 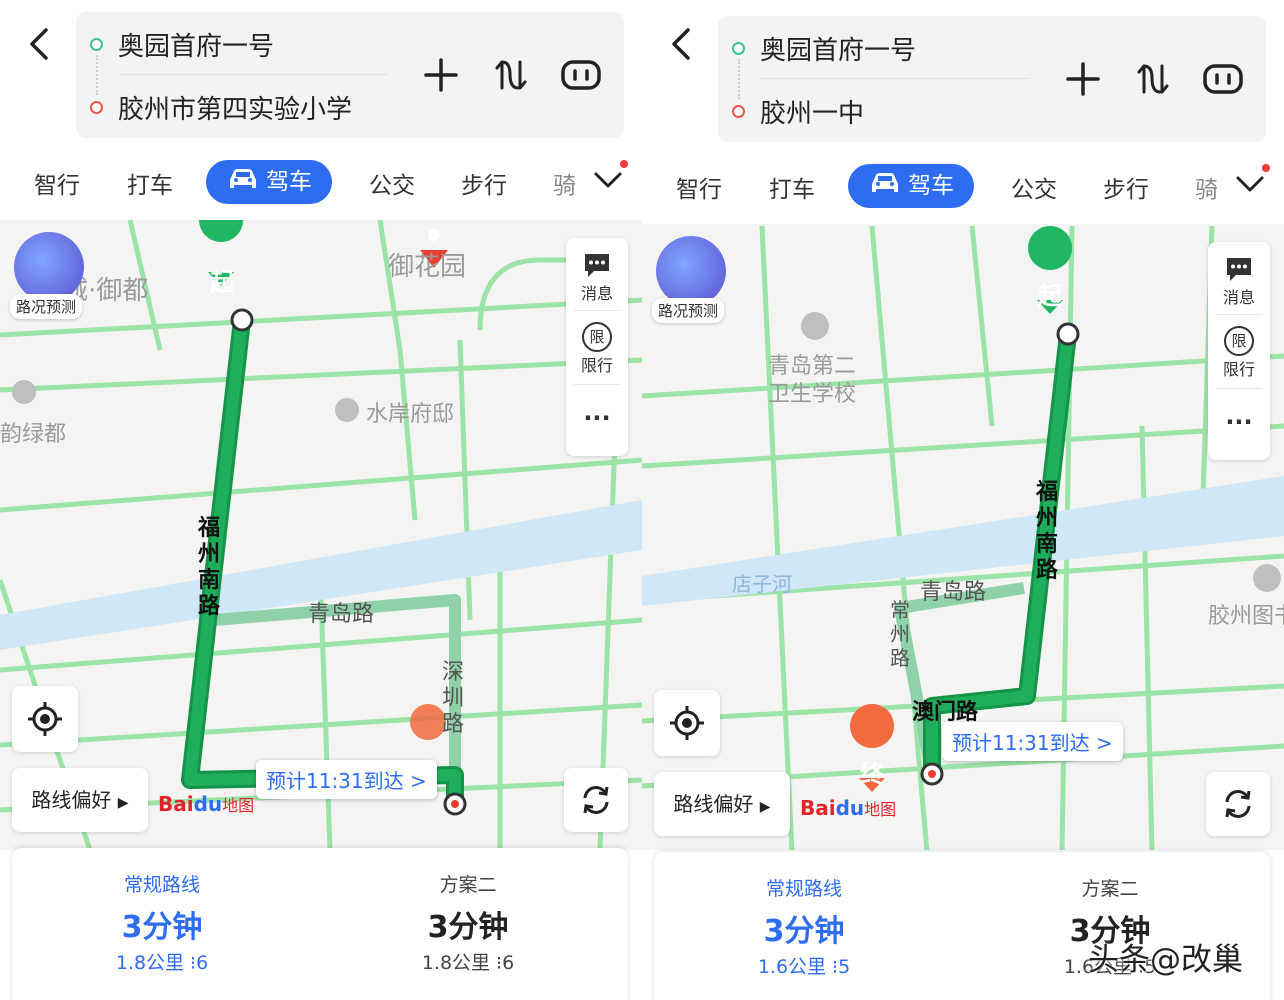 I want to click on message-icon, so click(x=1239, y=269).